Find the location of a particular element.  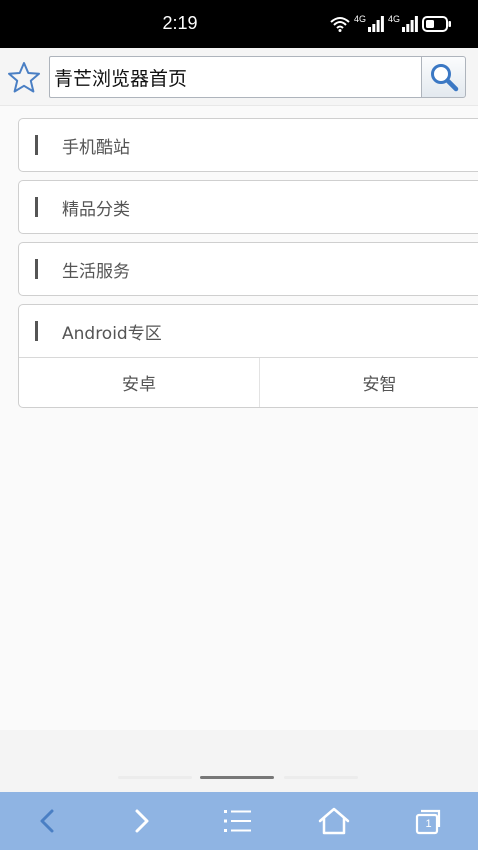

category-header: 生活服务 is located at coordinates (248, 269).